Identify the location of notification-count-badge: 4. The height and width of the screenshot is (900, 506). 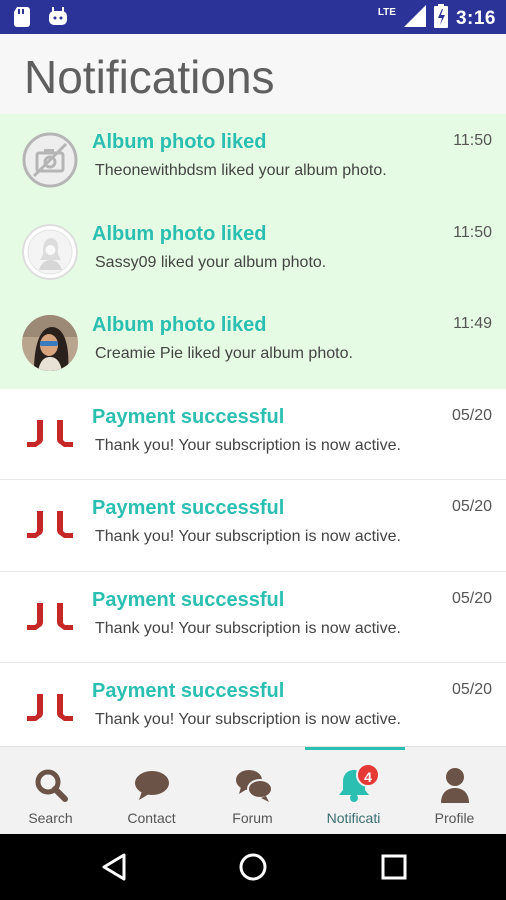
(368, 775).